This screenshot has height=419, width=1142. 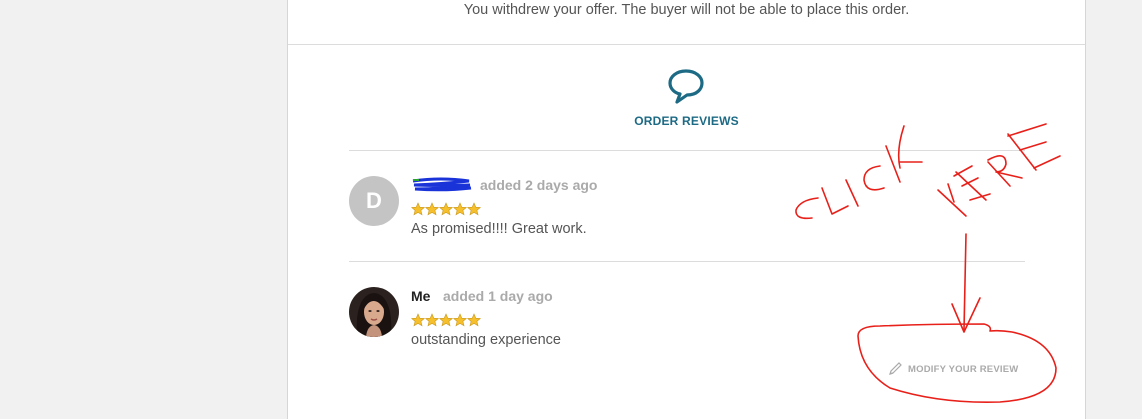 I want to click on reviewer-name: Me, so click(x=420, y=296).